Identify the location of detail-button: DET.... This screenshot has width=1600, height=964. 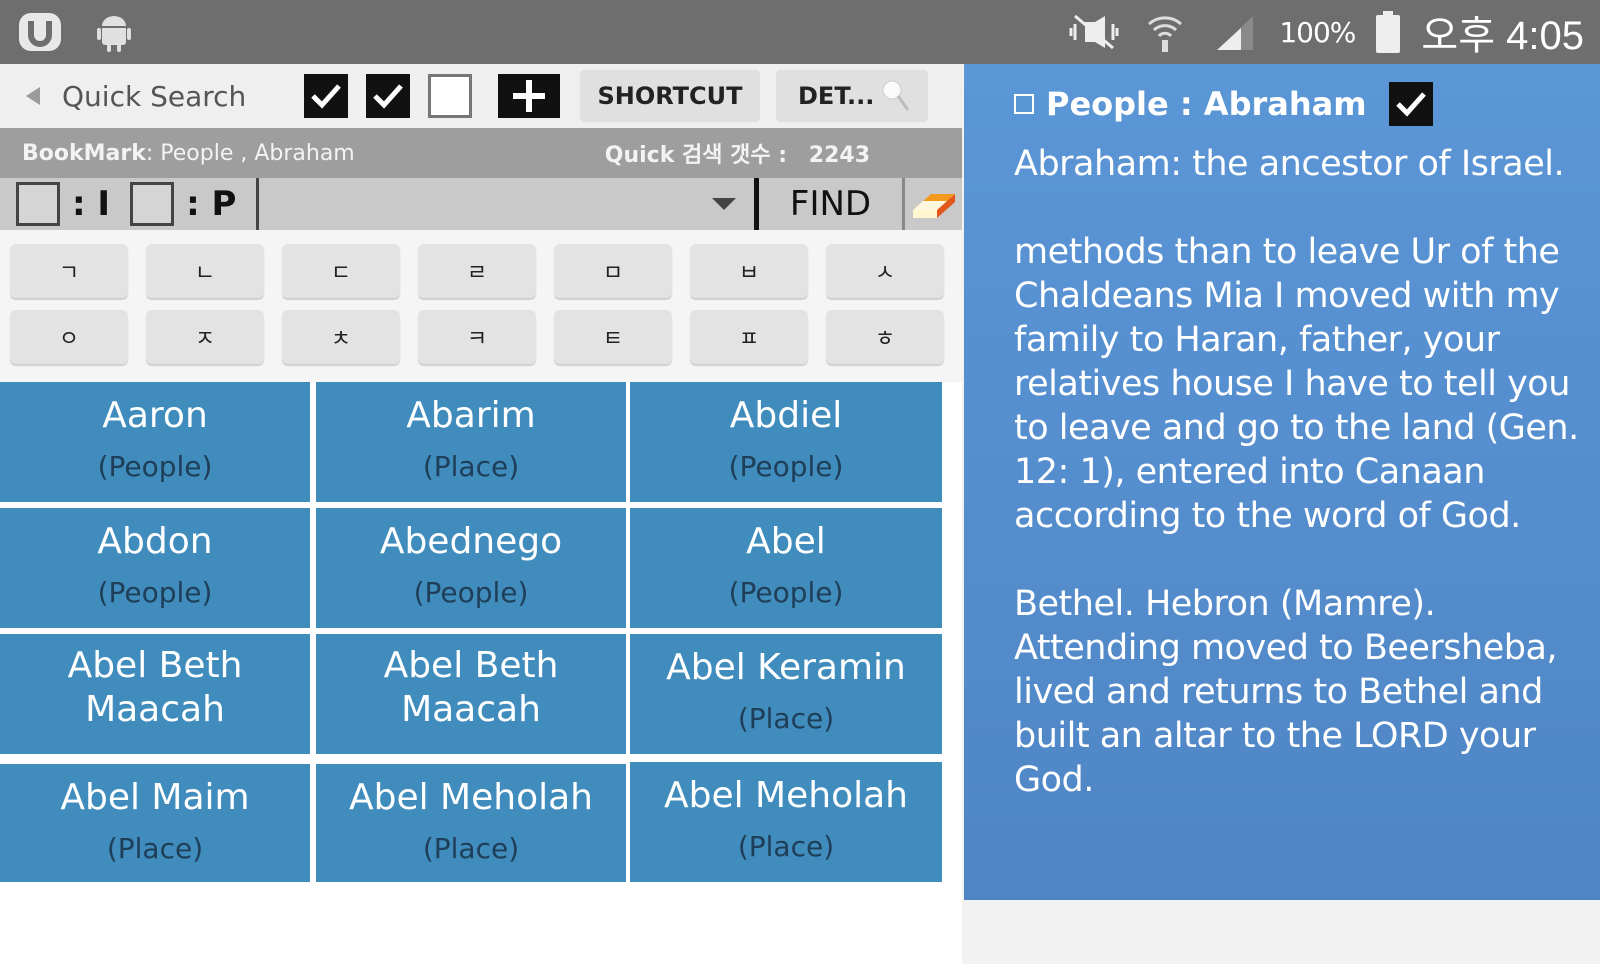
(852, 96).